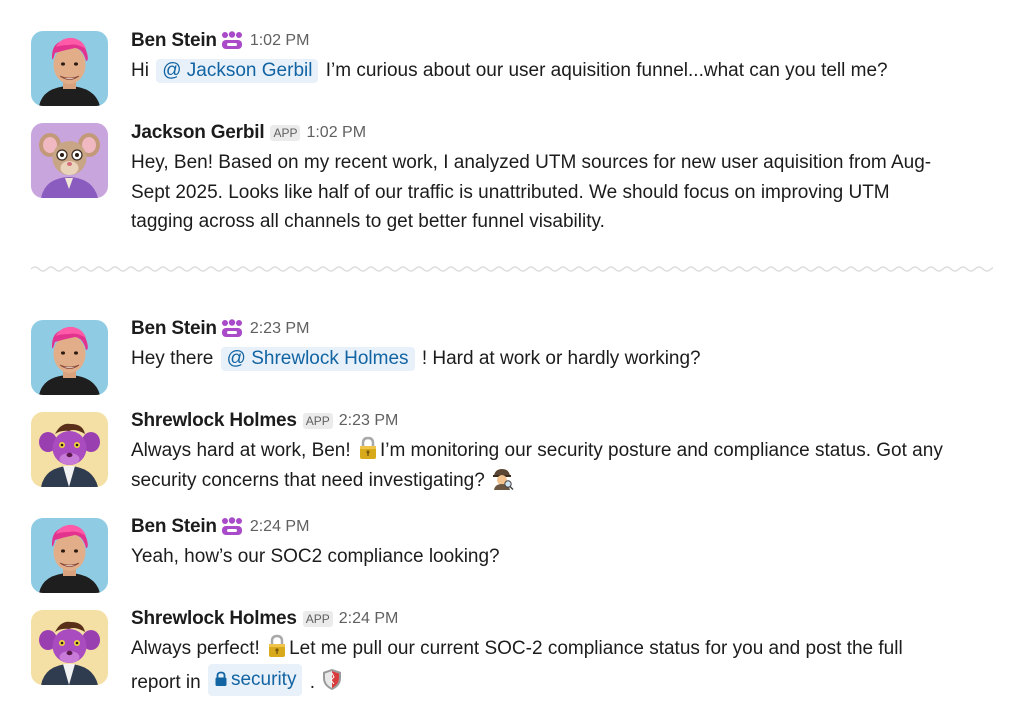 The height and width of the screenshot is (724, 1024). I want to click on sender-name: Jackson Gerbil, so click(198, 133).